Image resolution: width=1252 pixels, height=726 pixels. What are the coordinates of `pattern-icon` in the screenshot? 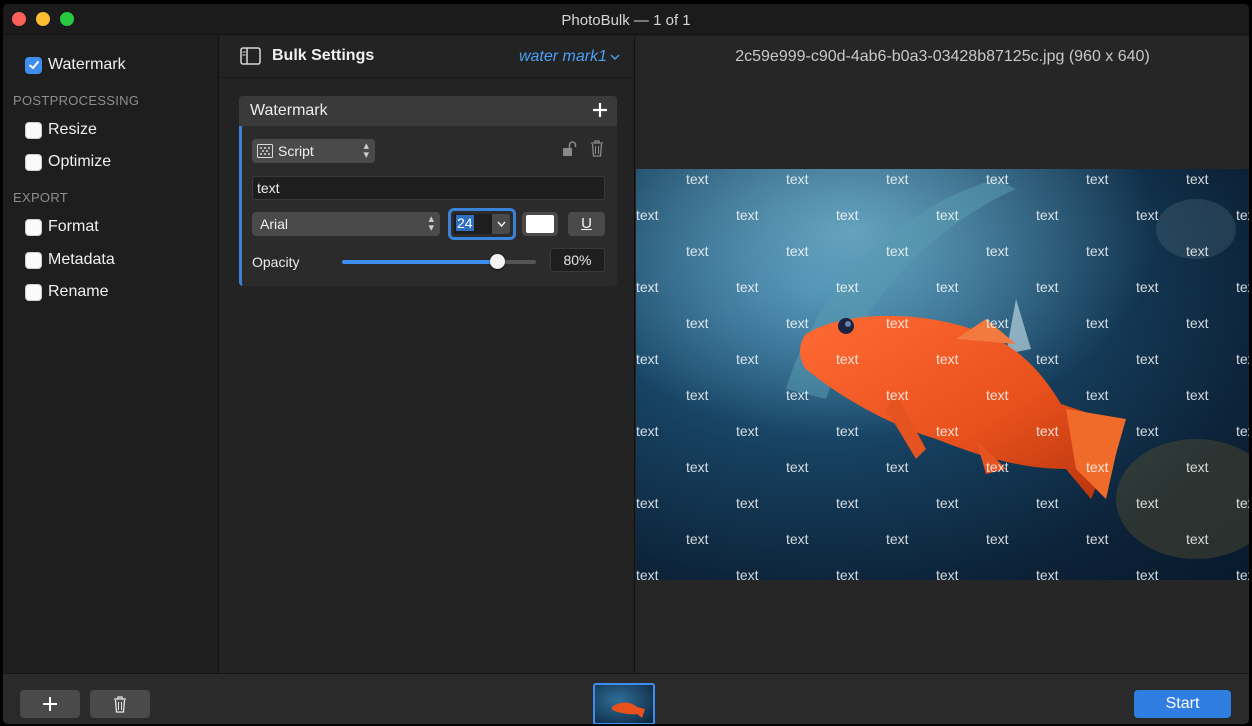 It's located at (265, 151).